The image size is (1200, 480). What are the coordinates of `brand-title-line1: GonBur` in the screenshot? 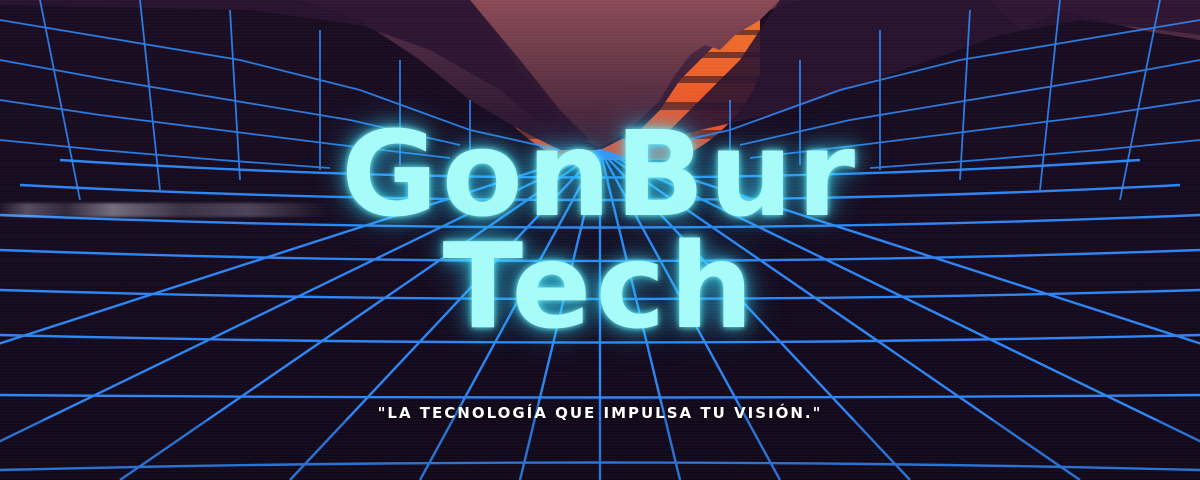 It's located at (600, 174).